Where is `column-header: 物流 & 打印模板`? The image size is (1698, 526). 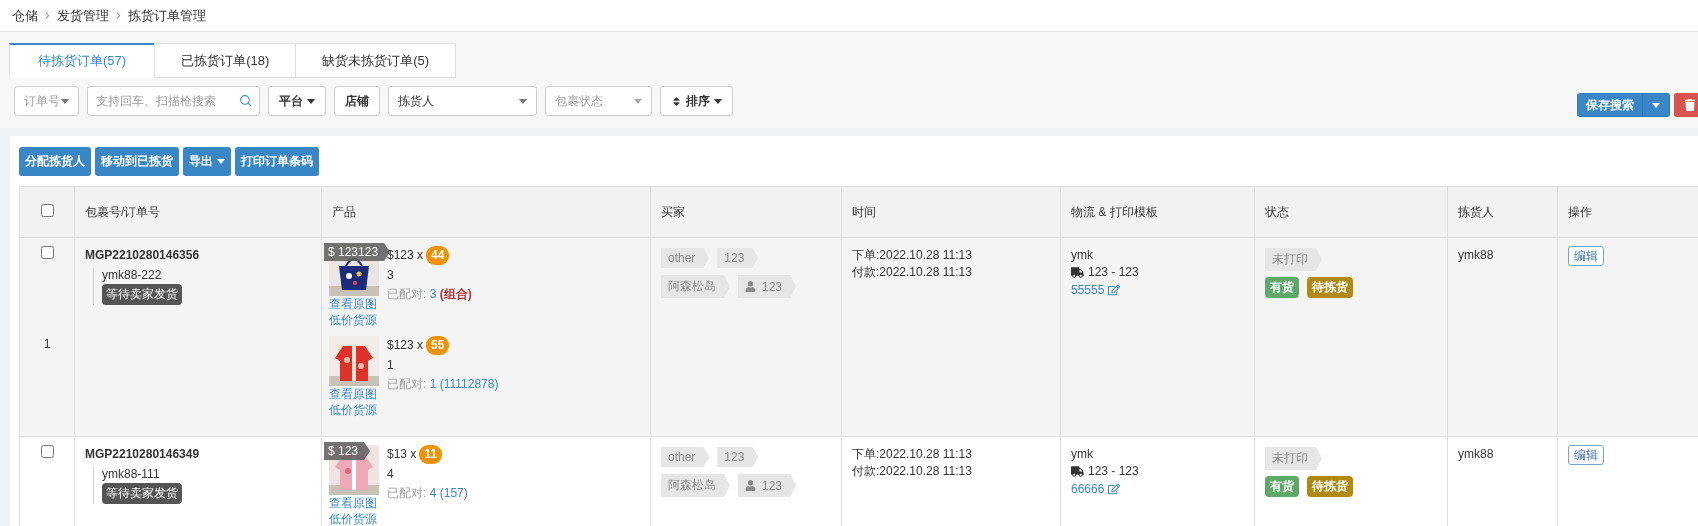 column-header: 物流 & 打印模板 is located at coordinates (1157, 212).